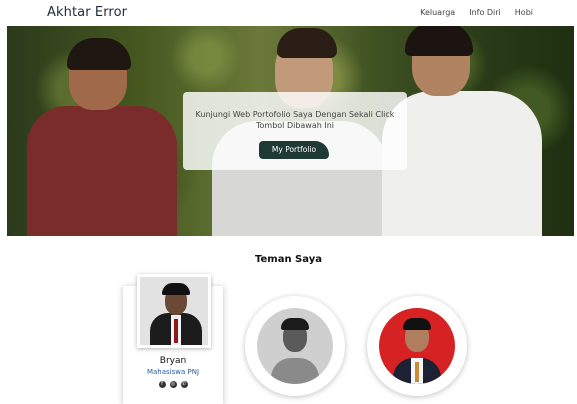 This screenshot has width=577, height=404. What do you see at coordinates (174, 311) in the screenshot?
I see `friend-photo` at bounding box center [174, 311].